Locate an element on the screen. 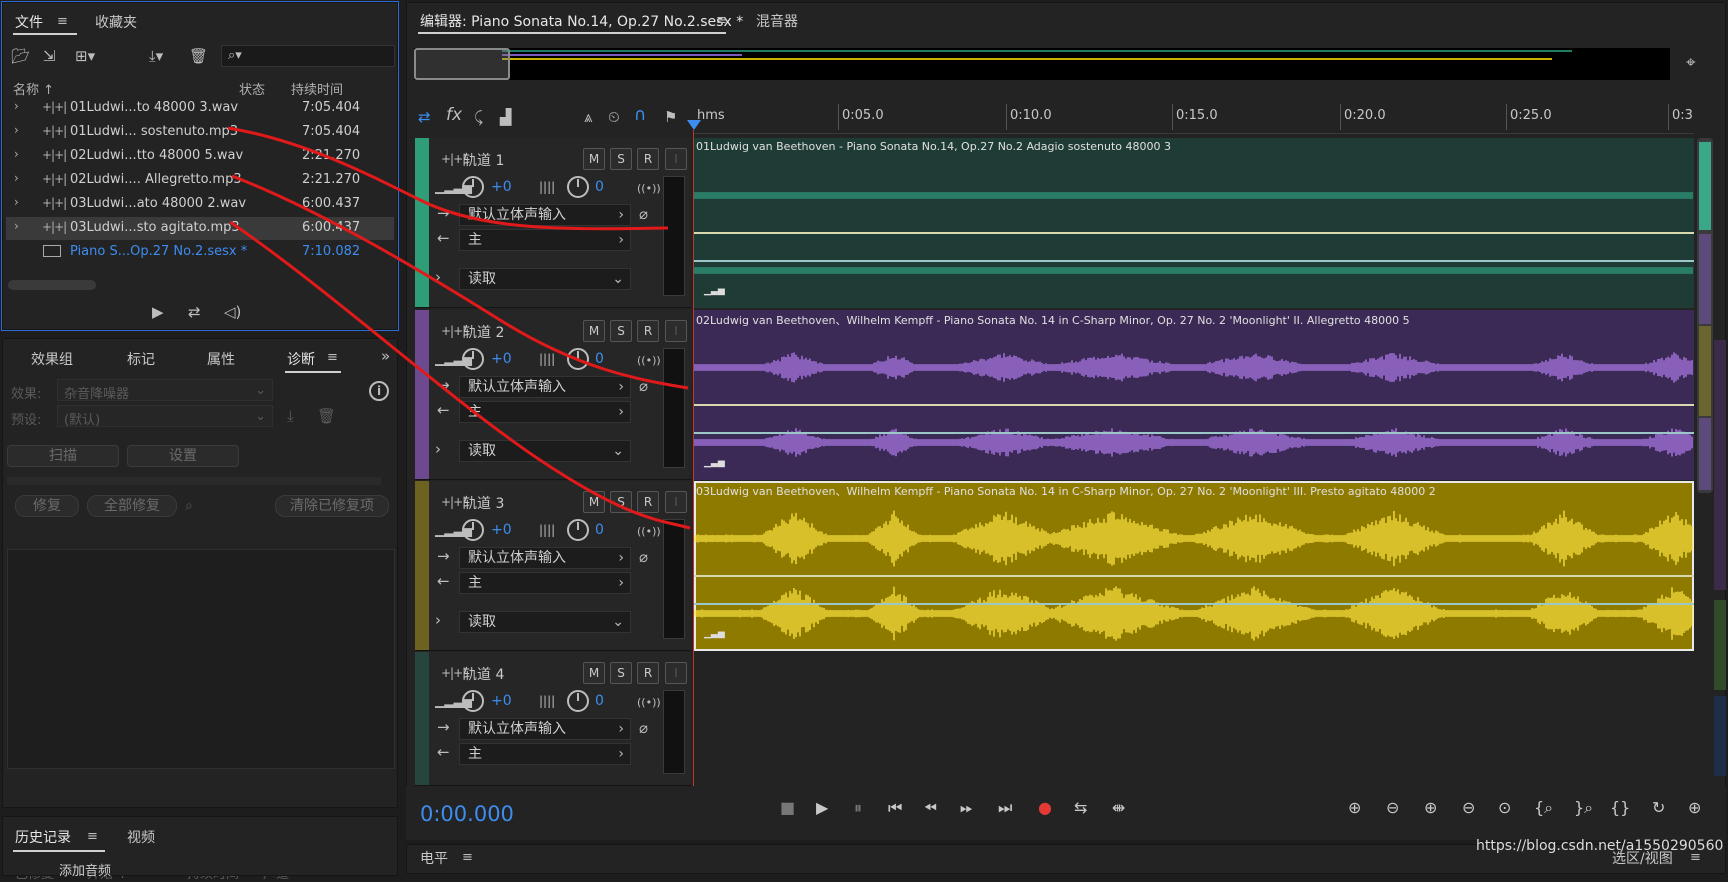  red-annotation-strokes is located at coordinates (459, 328).